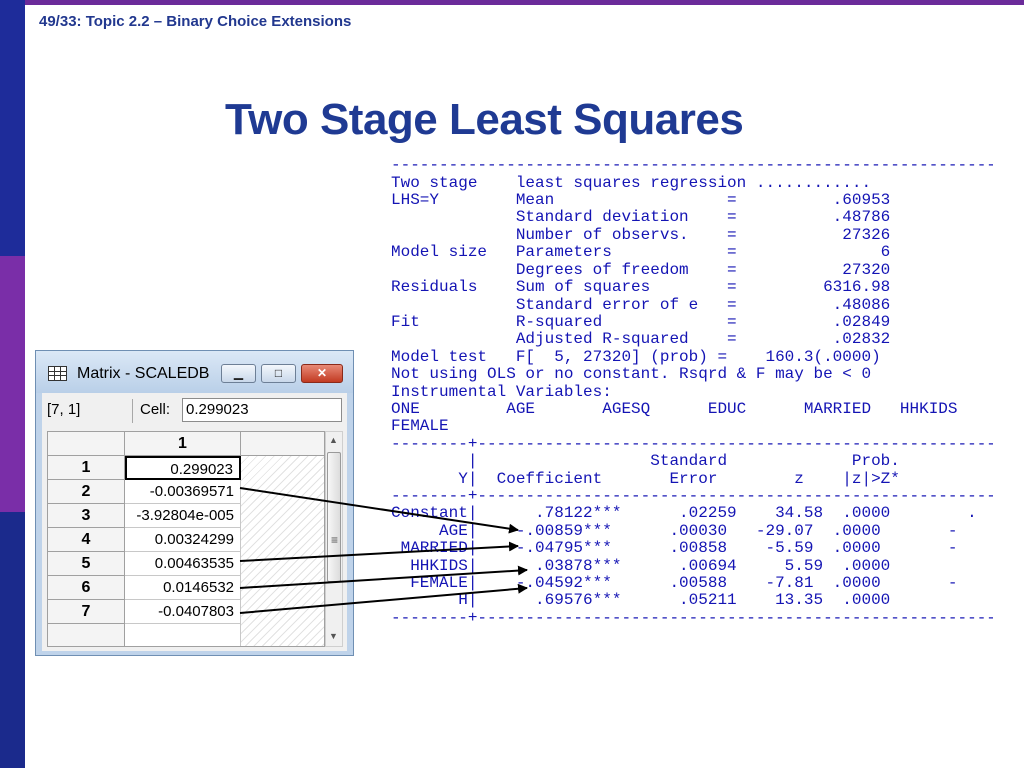 The image size is (1024, 768). I want to click on slide-title: Two Stage Least Squares, so click(484, 119).